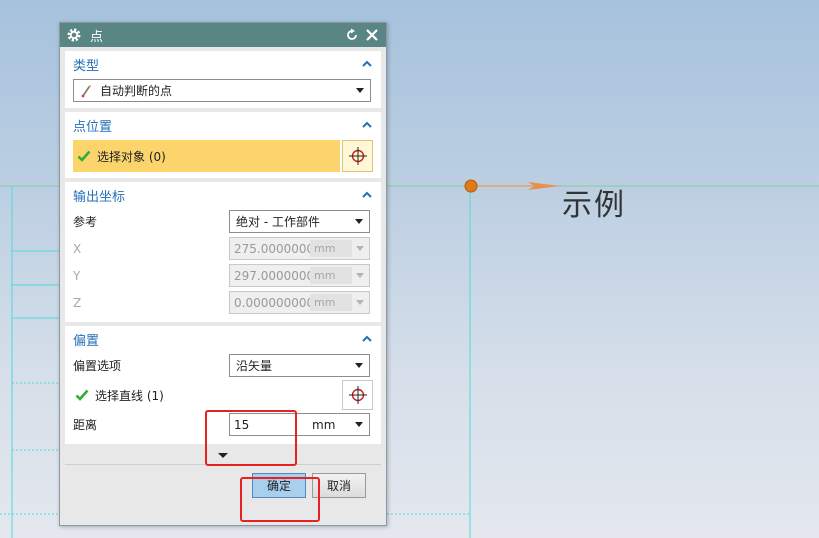 This screenshot has height=538, width=819. I want to click on dialog-title: 点, so click(97, 37).